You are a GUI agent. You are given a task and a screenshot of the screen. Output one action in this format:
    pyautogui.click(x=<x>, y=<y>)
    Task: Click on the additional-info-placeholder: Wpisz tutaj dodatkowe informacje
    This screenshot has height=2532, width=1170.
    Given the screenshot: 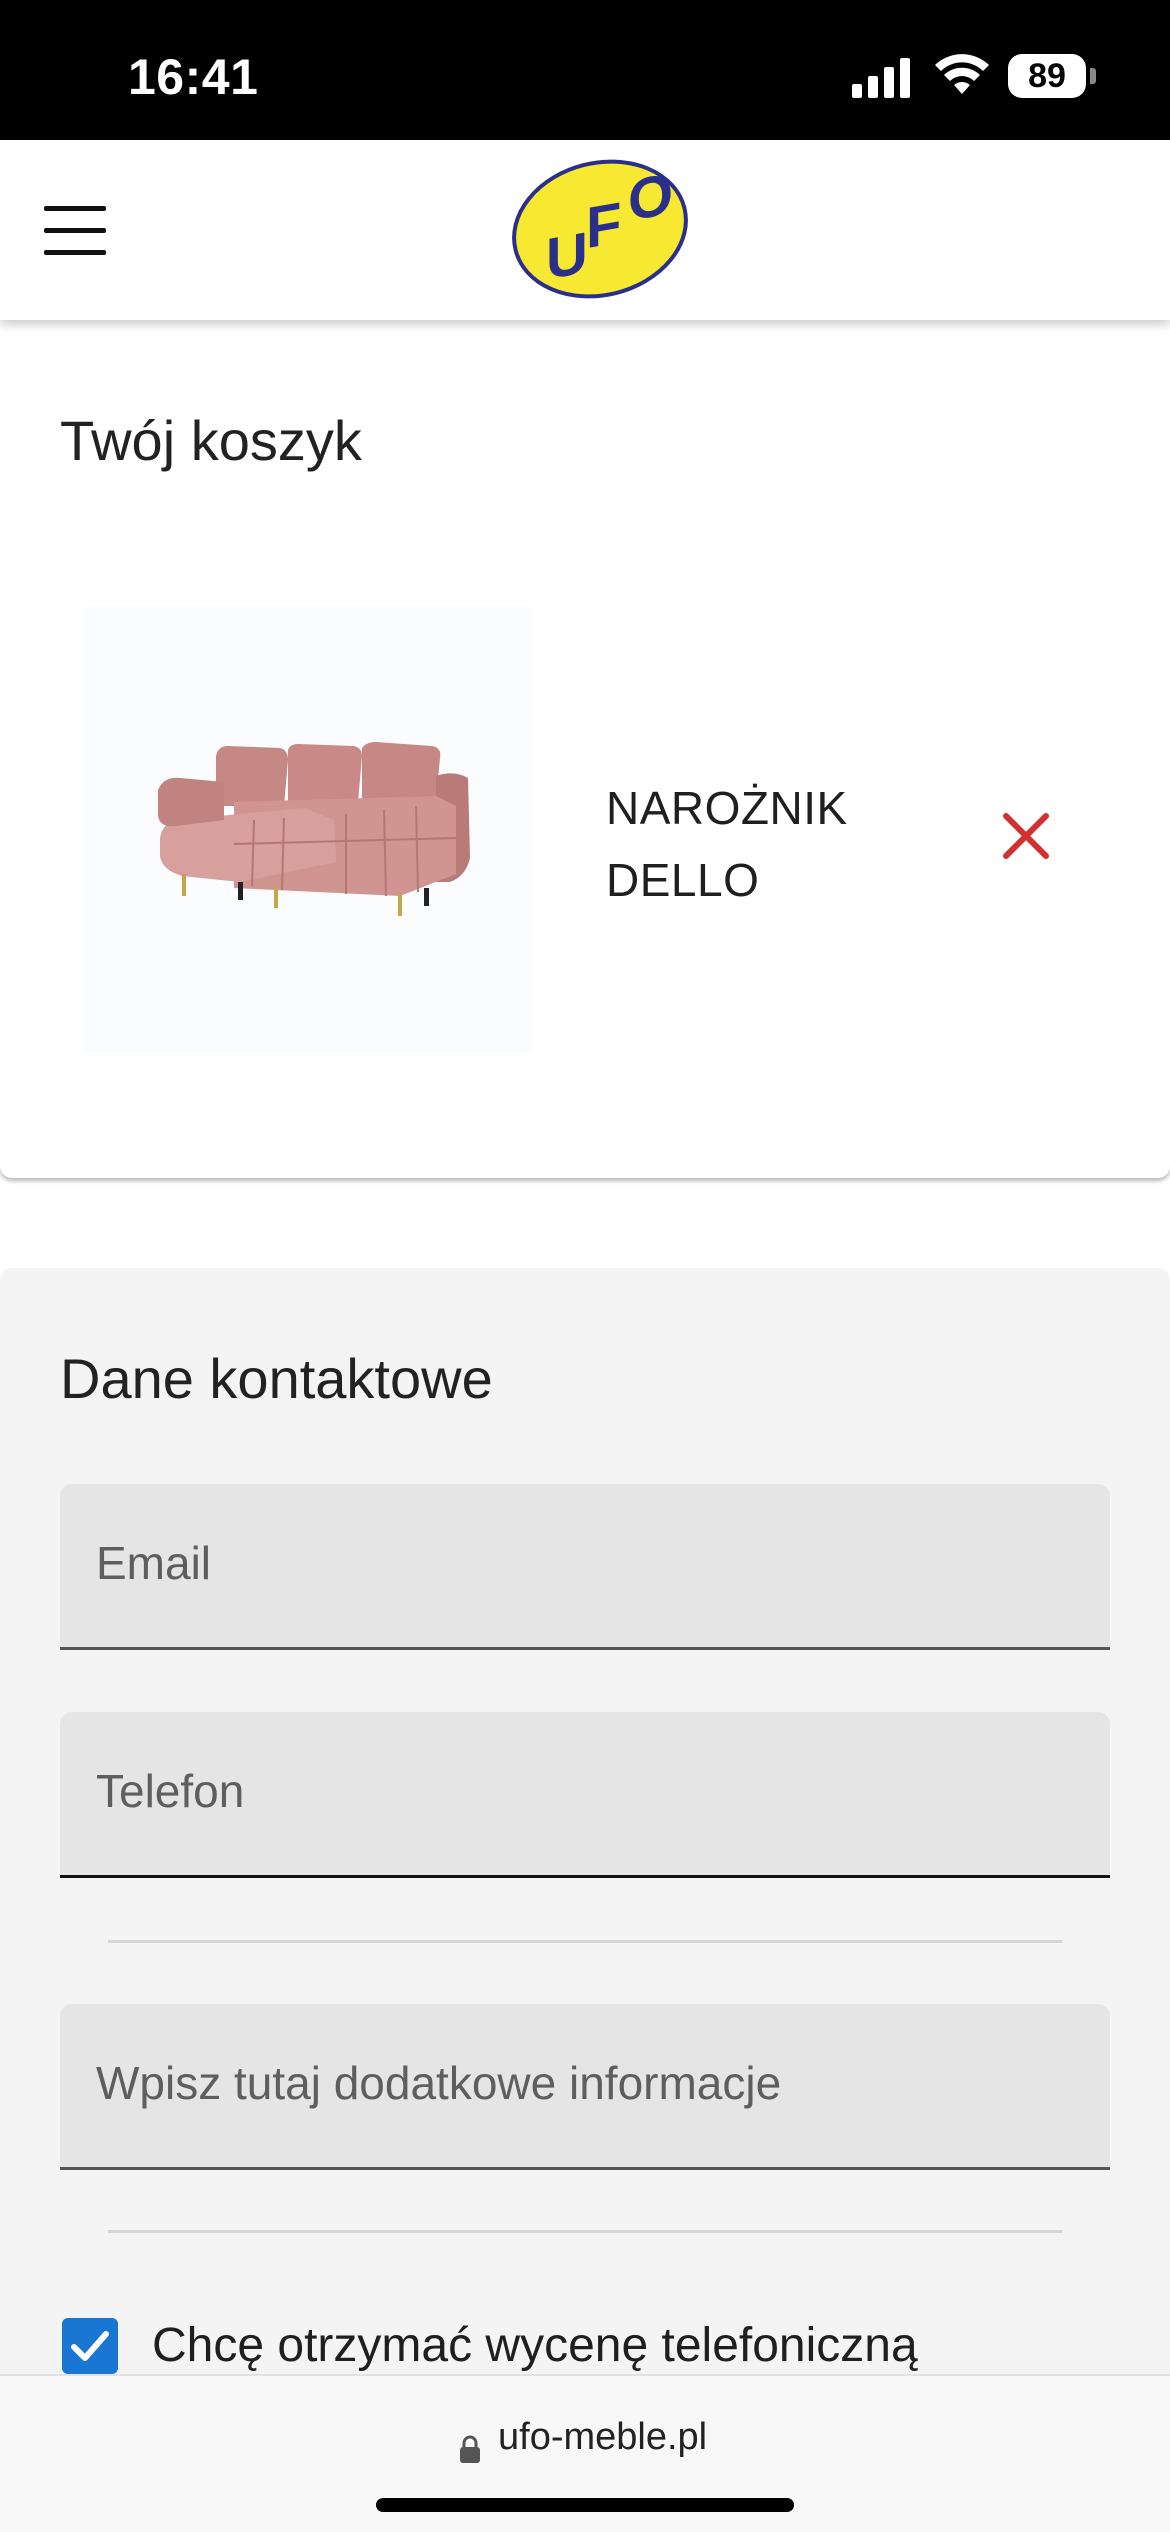 What is the action you would take?
    pyautogui.click(x=439, y=2083)
    